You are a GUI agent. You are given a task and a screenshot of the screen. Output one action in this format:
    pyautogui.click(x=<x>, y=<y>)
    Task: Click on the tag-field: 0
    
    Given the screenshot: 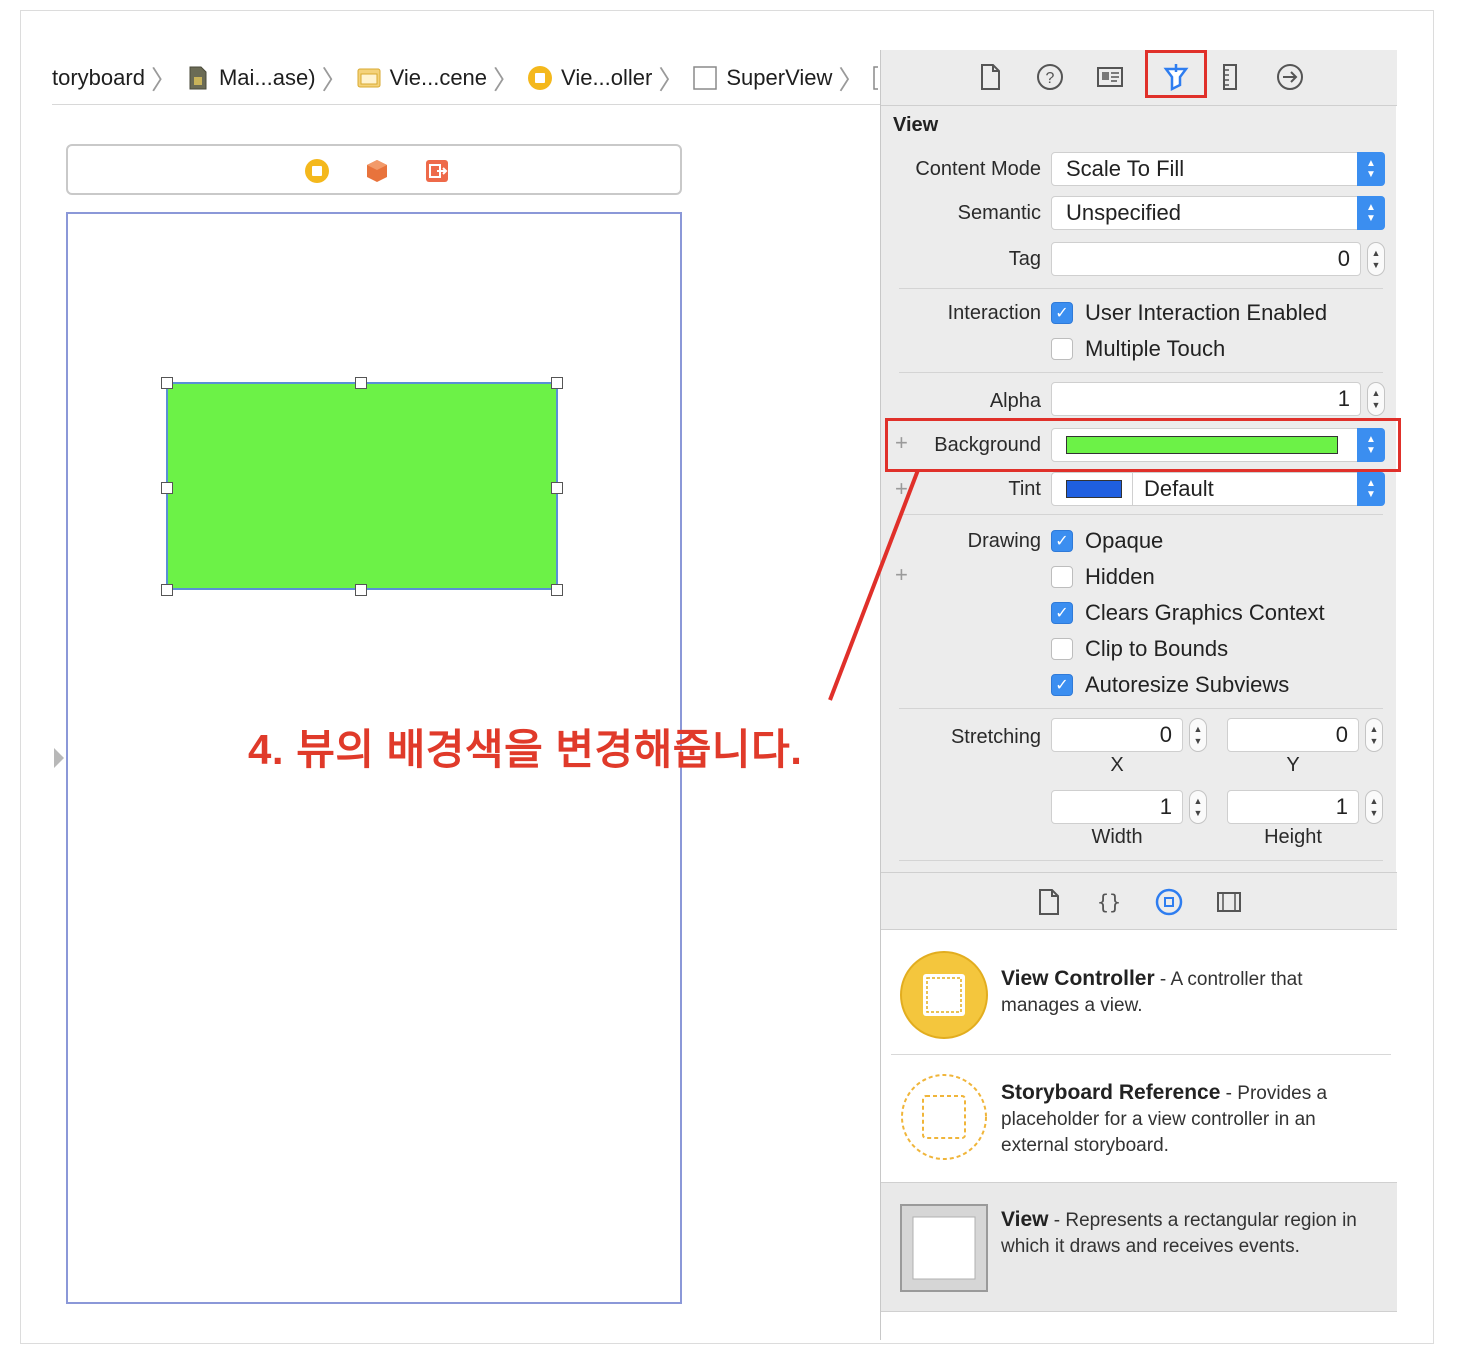 What is the action you would take?
    pyautogui.click(x=1206, y=259)
    